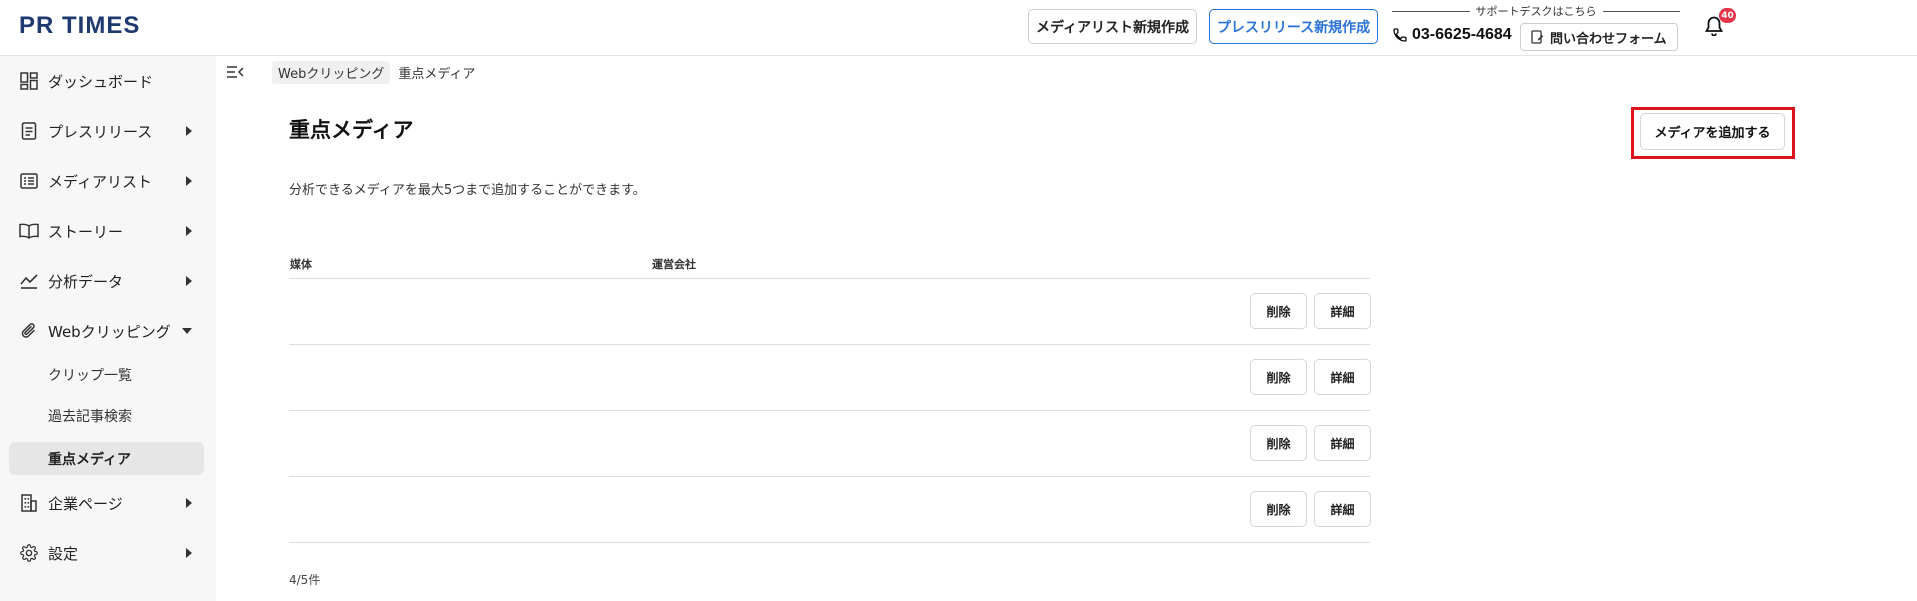 The width and height of the screenshot is (1917, 601). Describe the element at coordinates (1536, 11) in the screenshot. I see `support-caption: サポートデスクはこちら` at that location.